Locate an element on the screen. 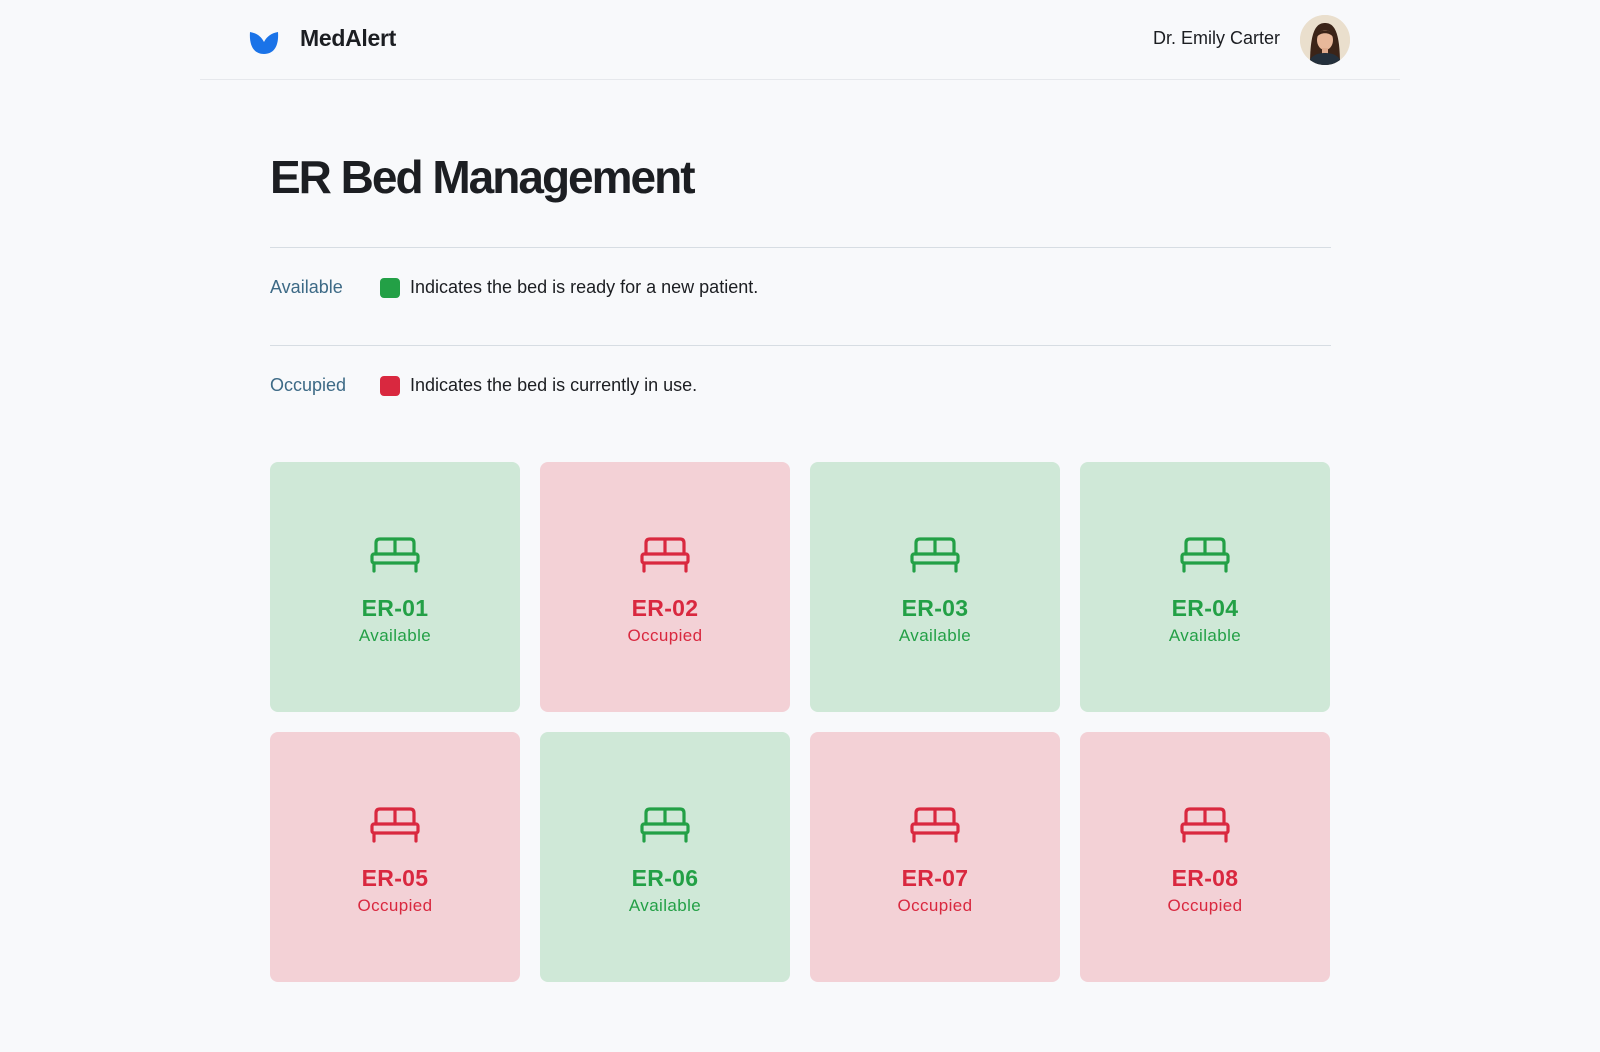 This screenshot has width=1600, height=1052. avatar-portrait-icon is located at coordinates (1325, 40).